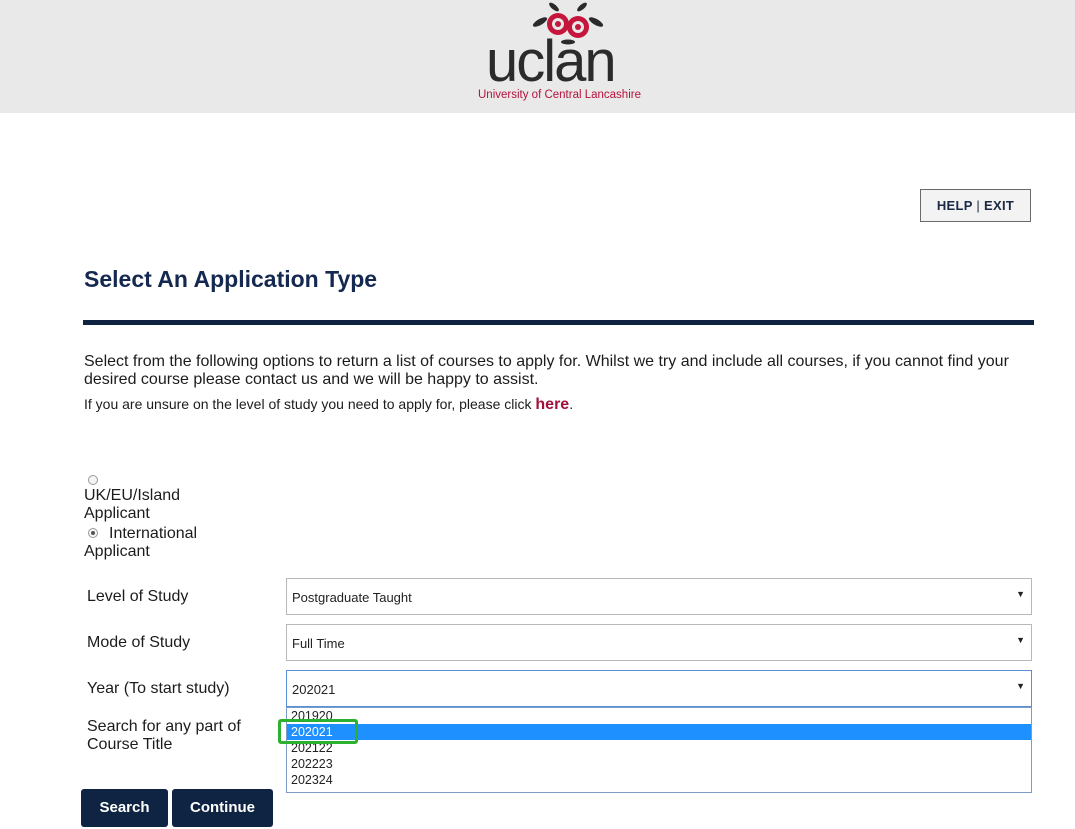 The height and width of the screenshot is (829, 1075). I want to click on radio-label-uk-line1: UK/EU/Island, so click(132, 495).